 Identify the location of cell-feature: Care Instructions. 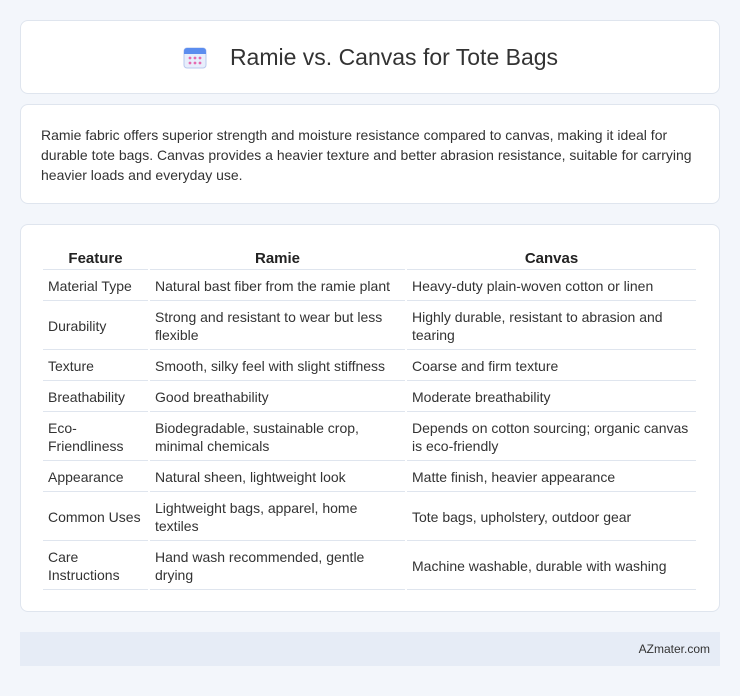
(95, 566).